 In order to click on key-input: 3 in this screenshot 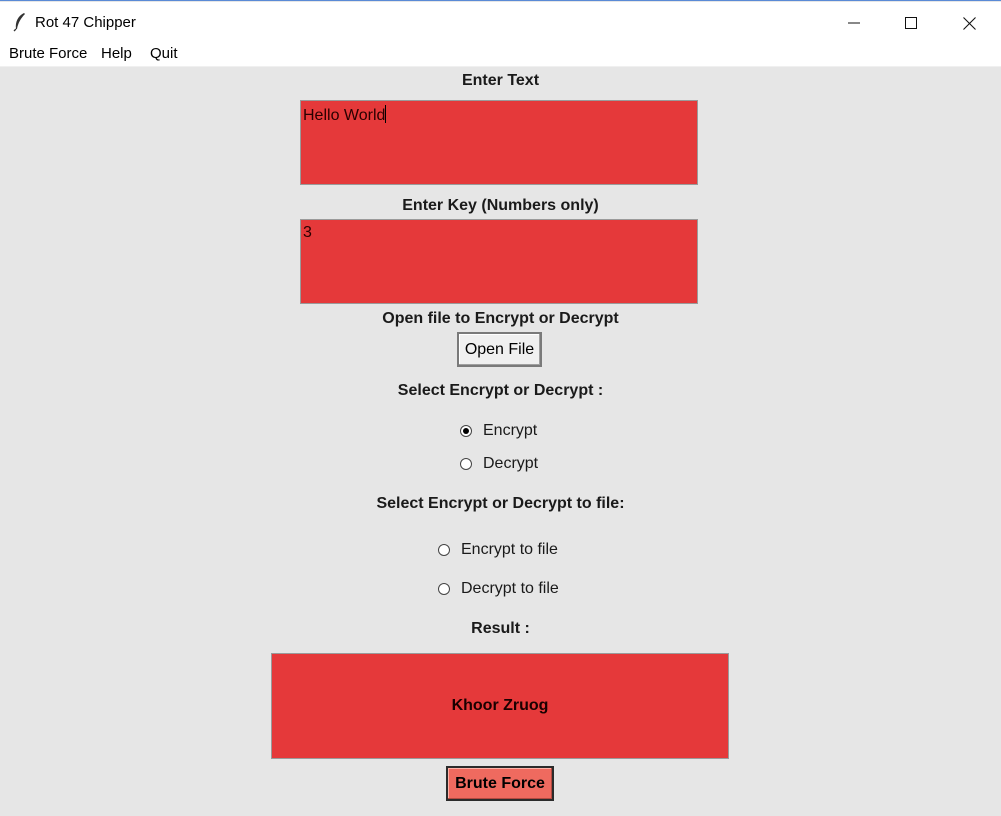, I will do `click(499, 261)`.